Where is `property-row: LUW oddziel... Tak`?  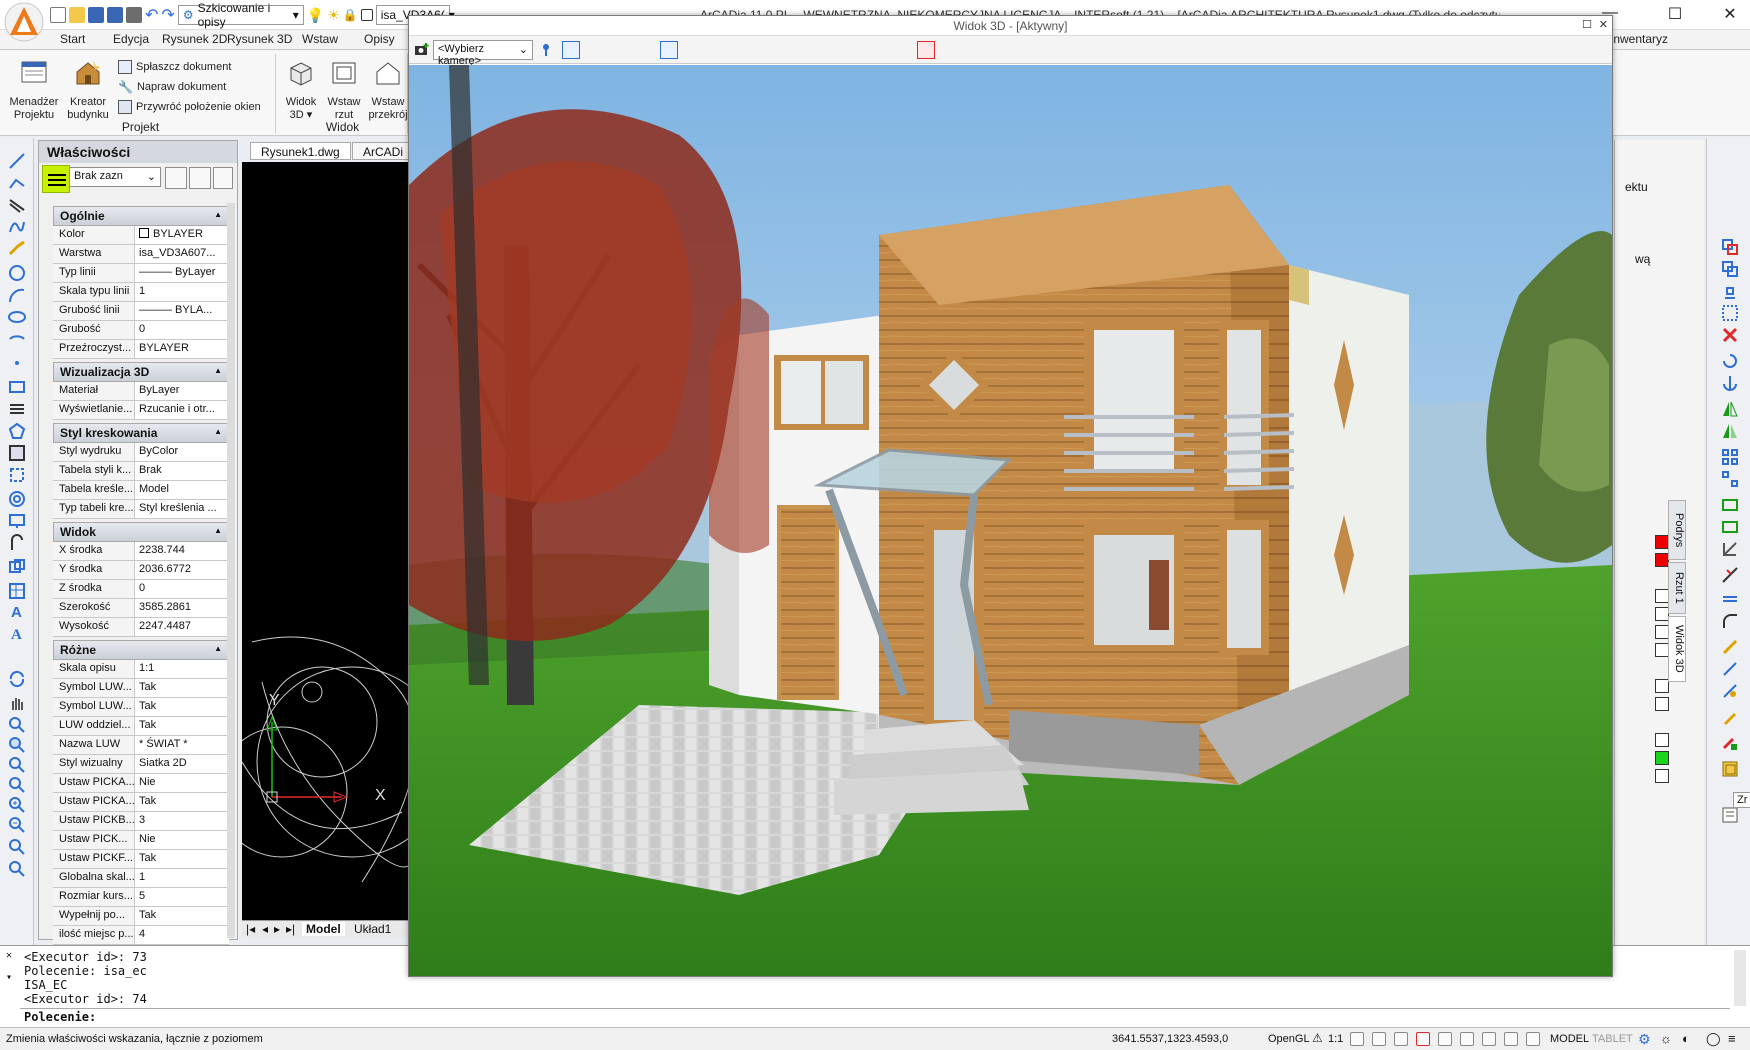
property-row: LUW oddziel... Tak is located at coordinates (141, 726).